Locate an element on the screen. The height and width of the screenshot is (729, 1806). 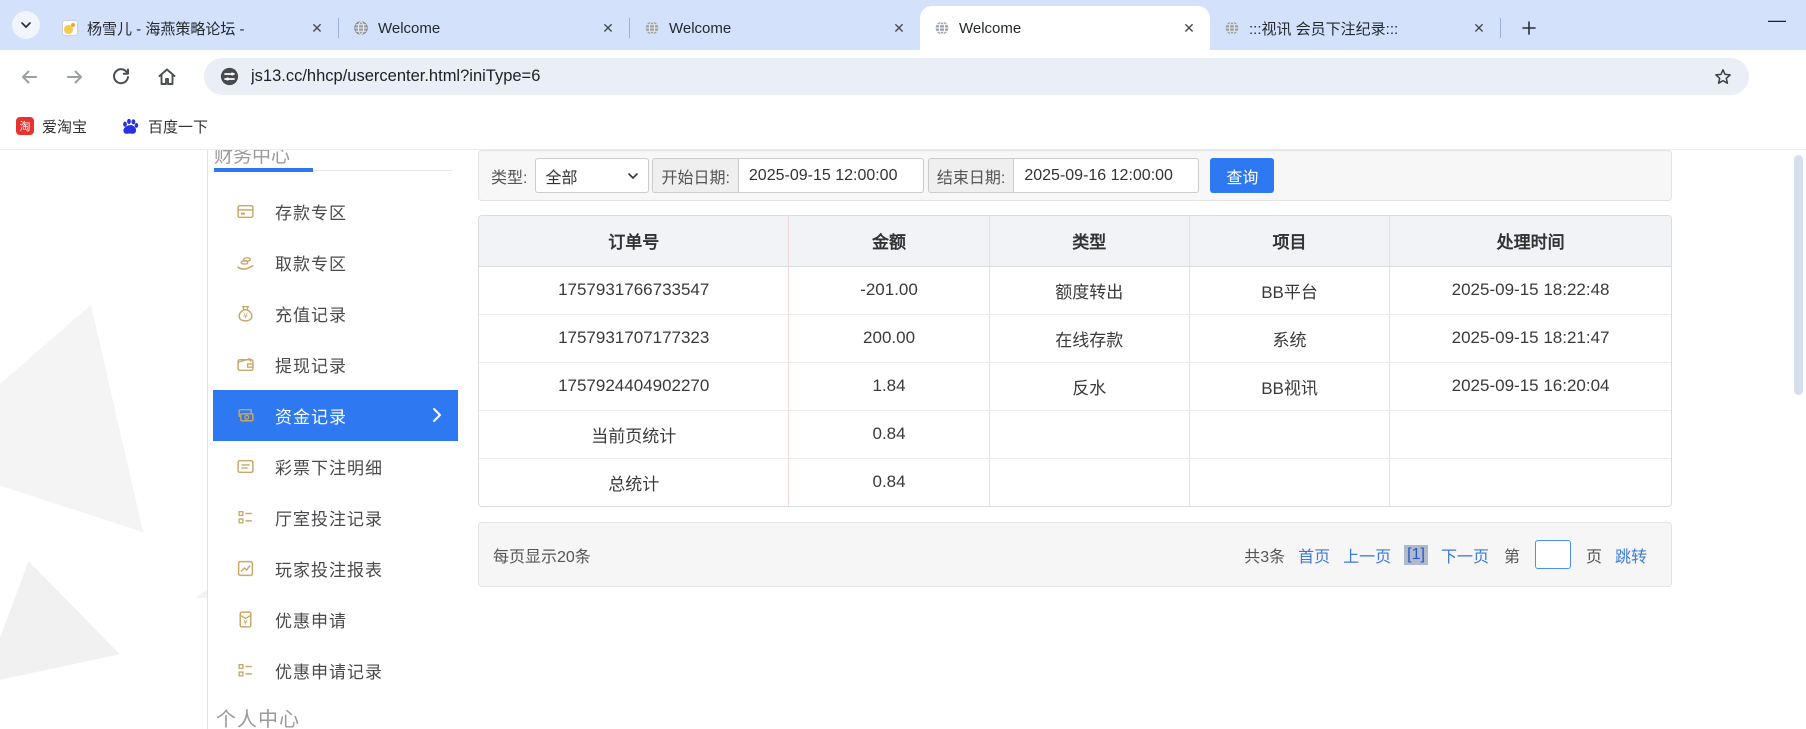
sidebar-item-label: 优惠申请记录 is located at coordinates (329, 672).